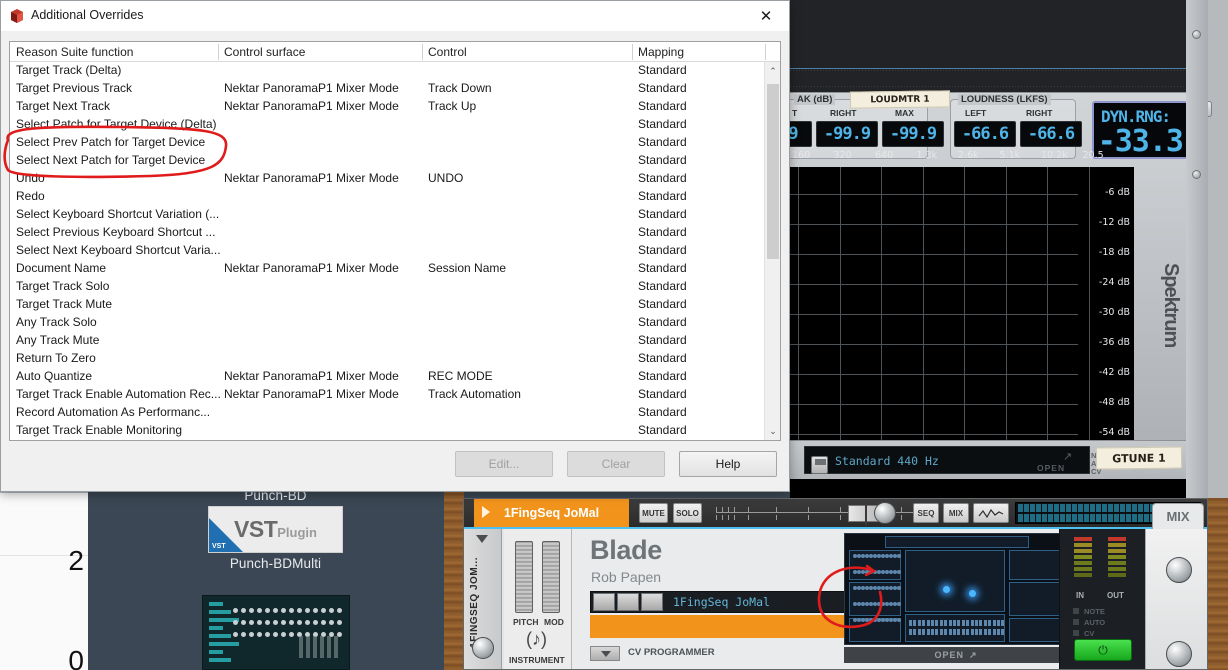 This screenshot has height=670, width=1228. What do you see at coordinates (616, 464) in the screenshot?
I see `clear-button: Clear` at bounding box center [616, 464].